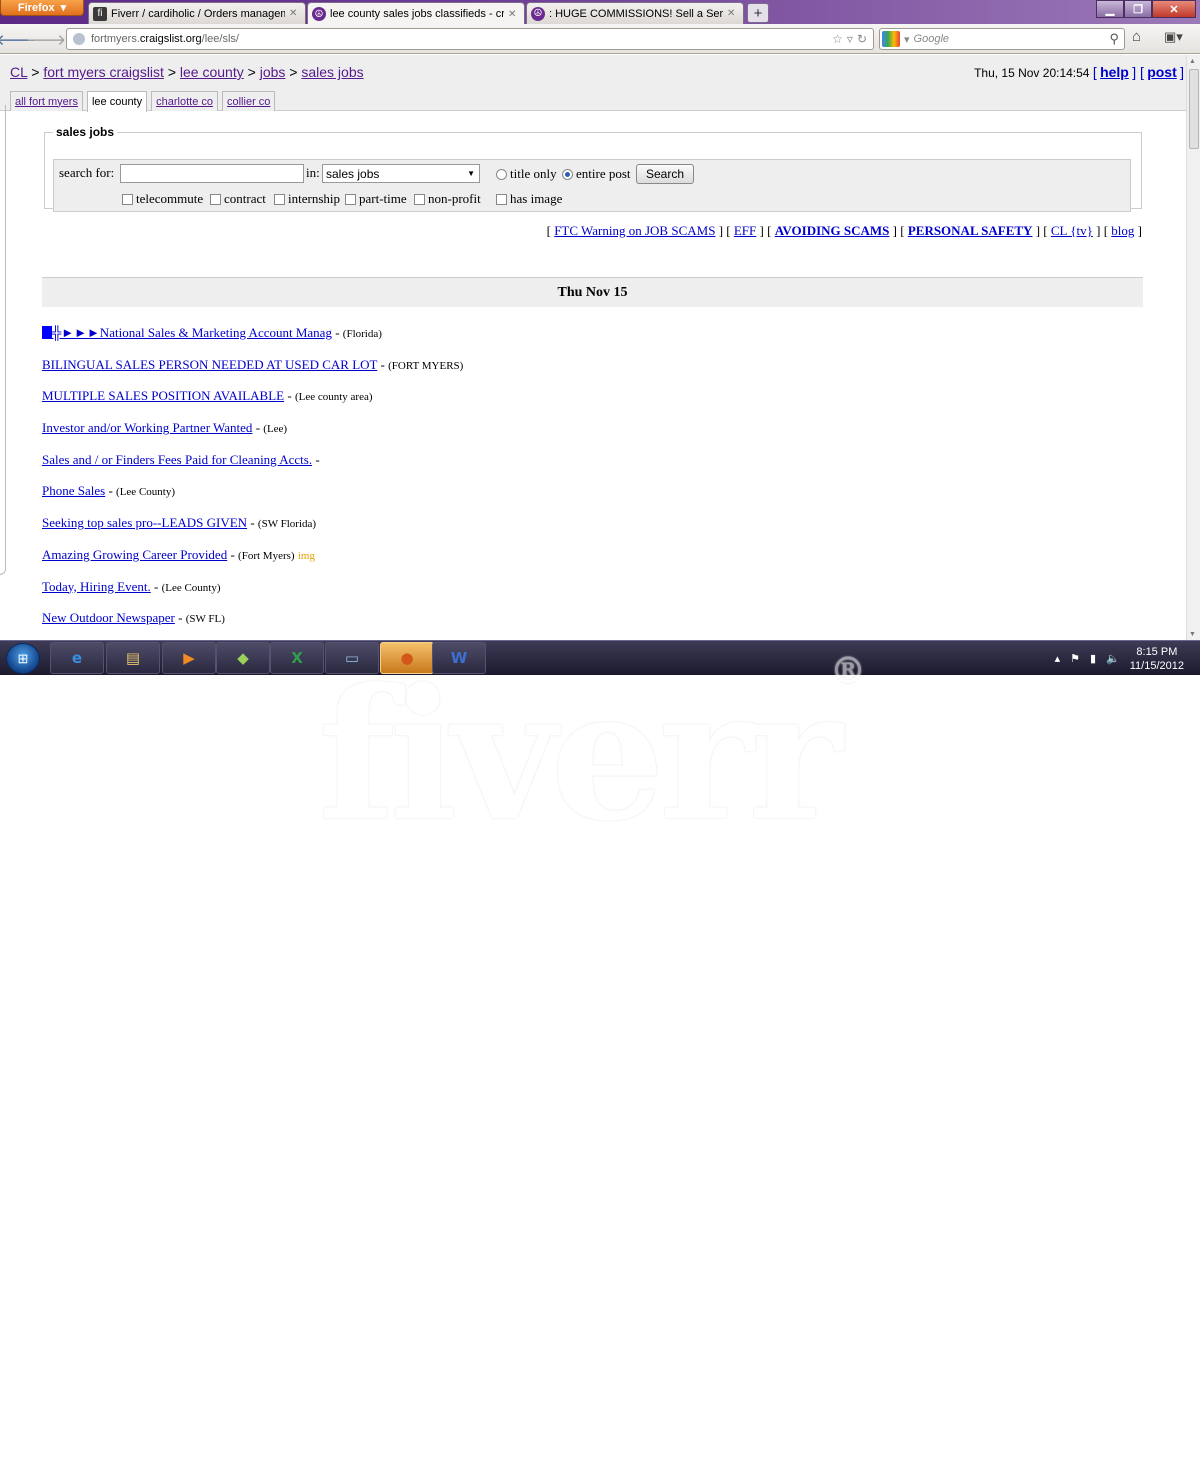 The width and height of the screenshot is (1200, 1462). Describe the element at coordinates (1114, 39) in the screenshot. I see `search-icon: ⚲` at that location.